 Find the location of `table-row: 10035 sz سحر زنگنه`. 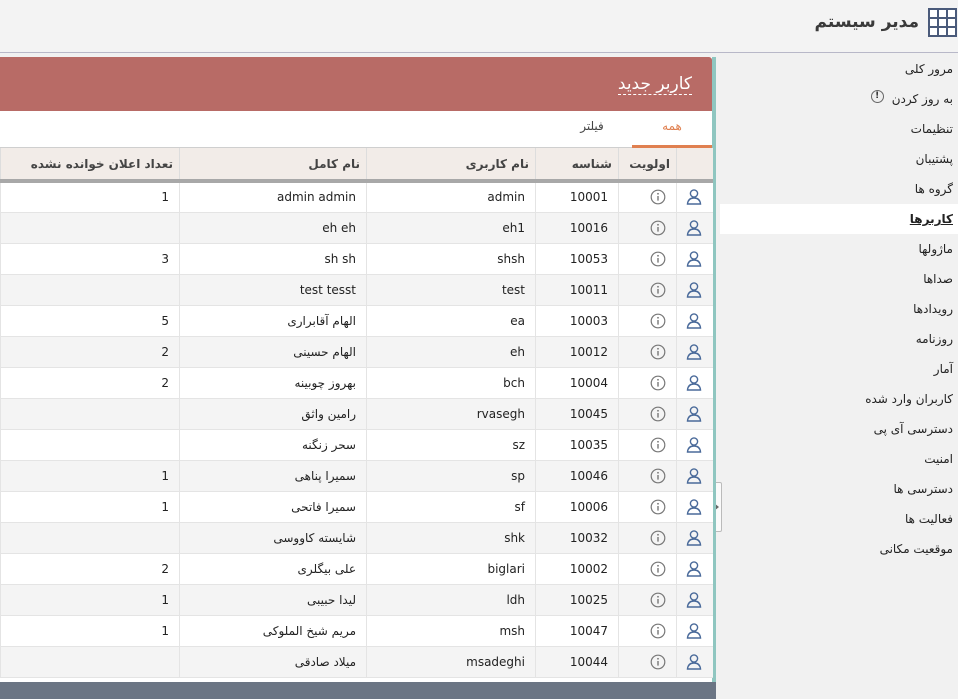

table-row: 10035 sz سحر زنگنه is located at coordinates (356, 445).